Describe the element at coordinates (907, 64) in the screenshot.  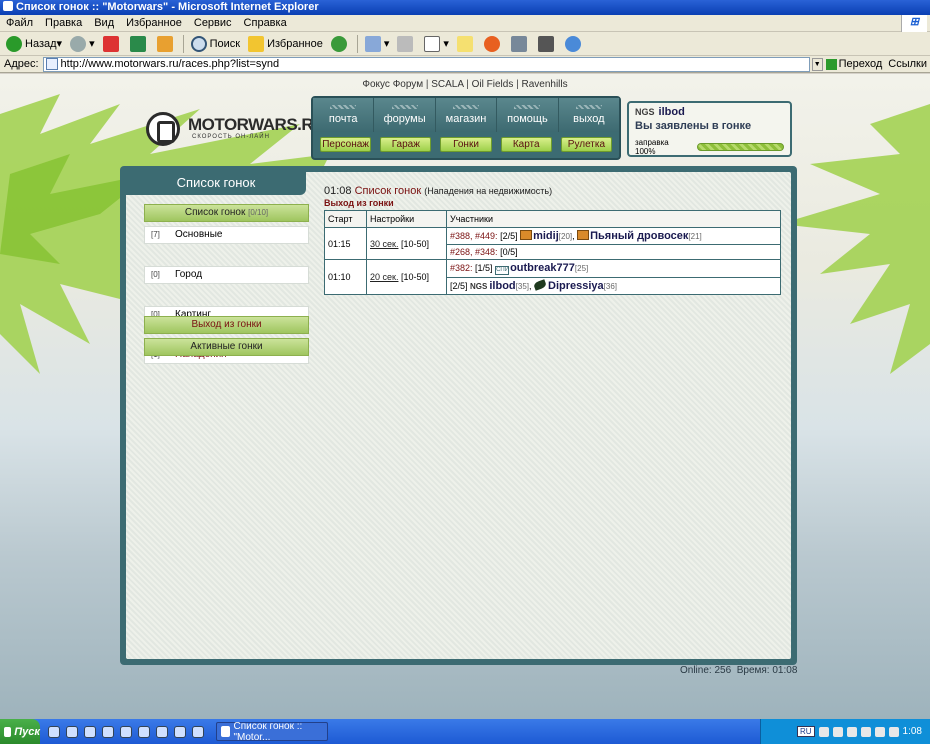
I see `links-button: Ссылки` at that location.